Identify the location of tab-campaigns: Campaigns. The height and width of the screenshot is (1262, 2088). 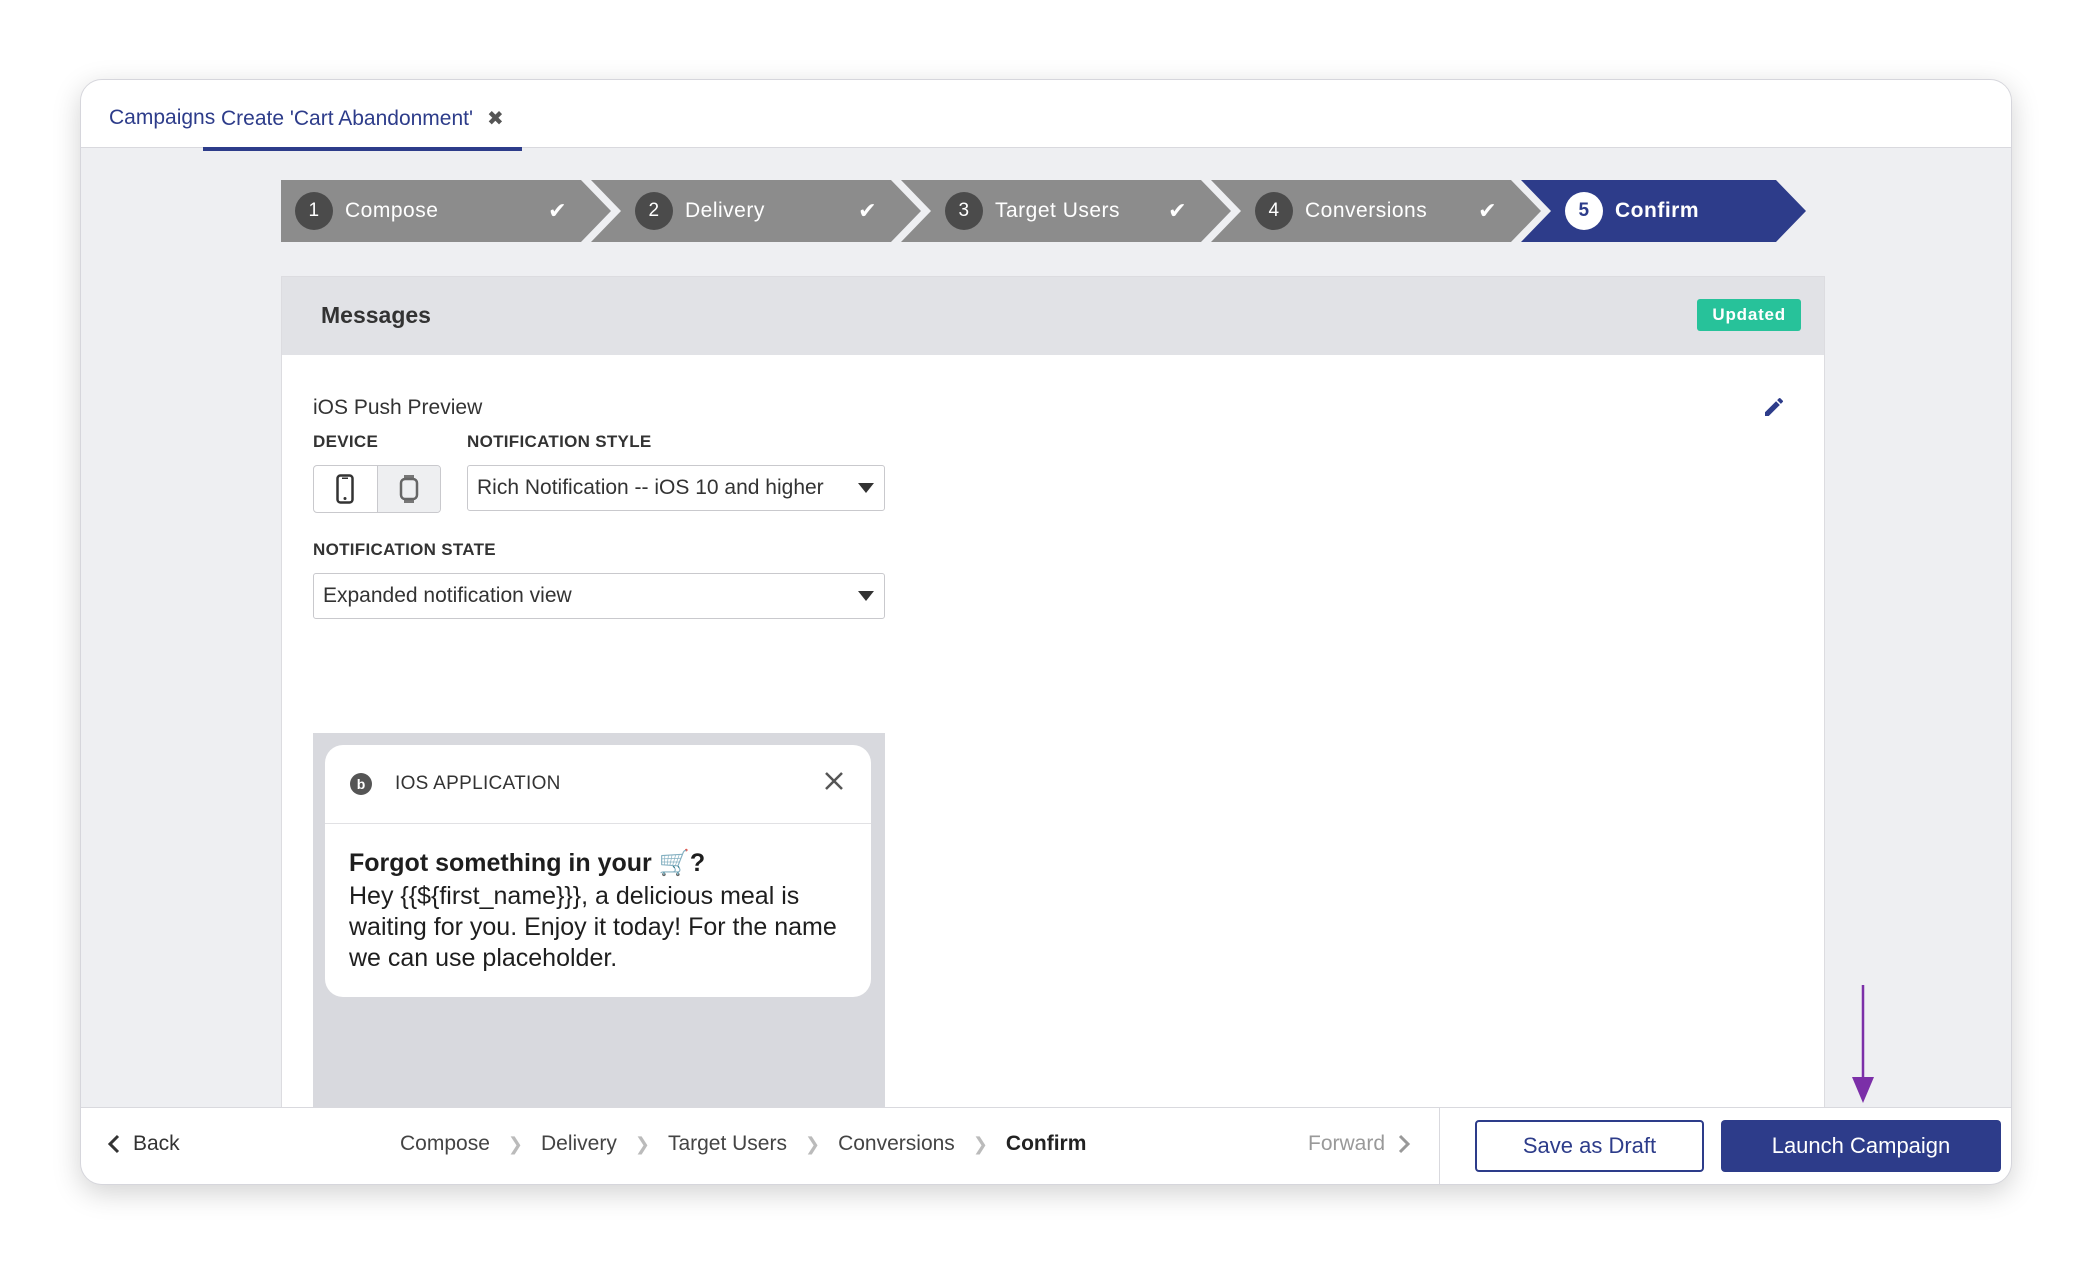
(162, 118).